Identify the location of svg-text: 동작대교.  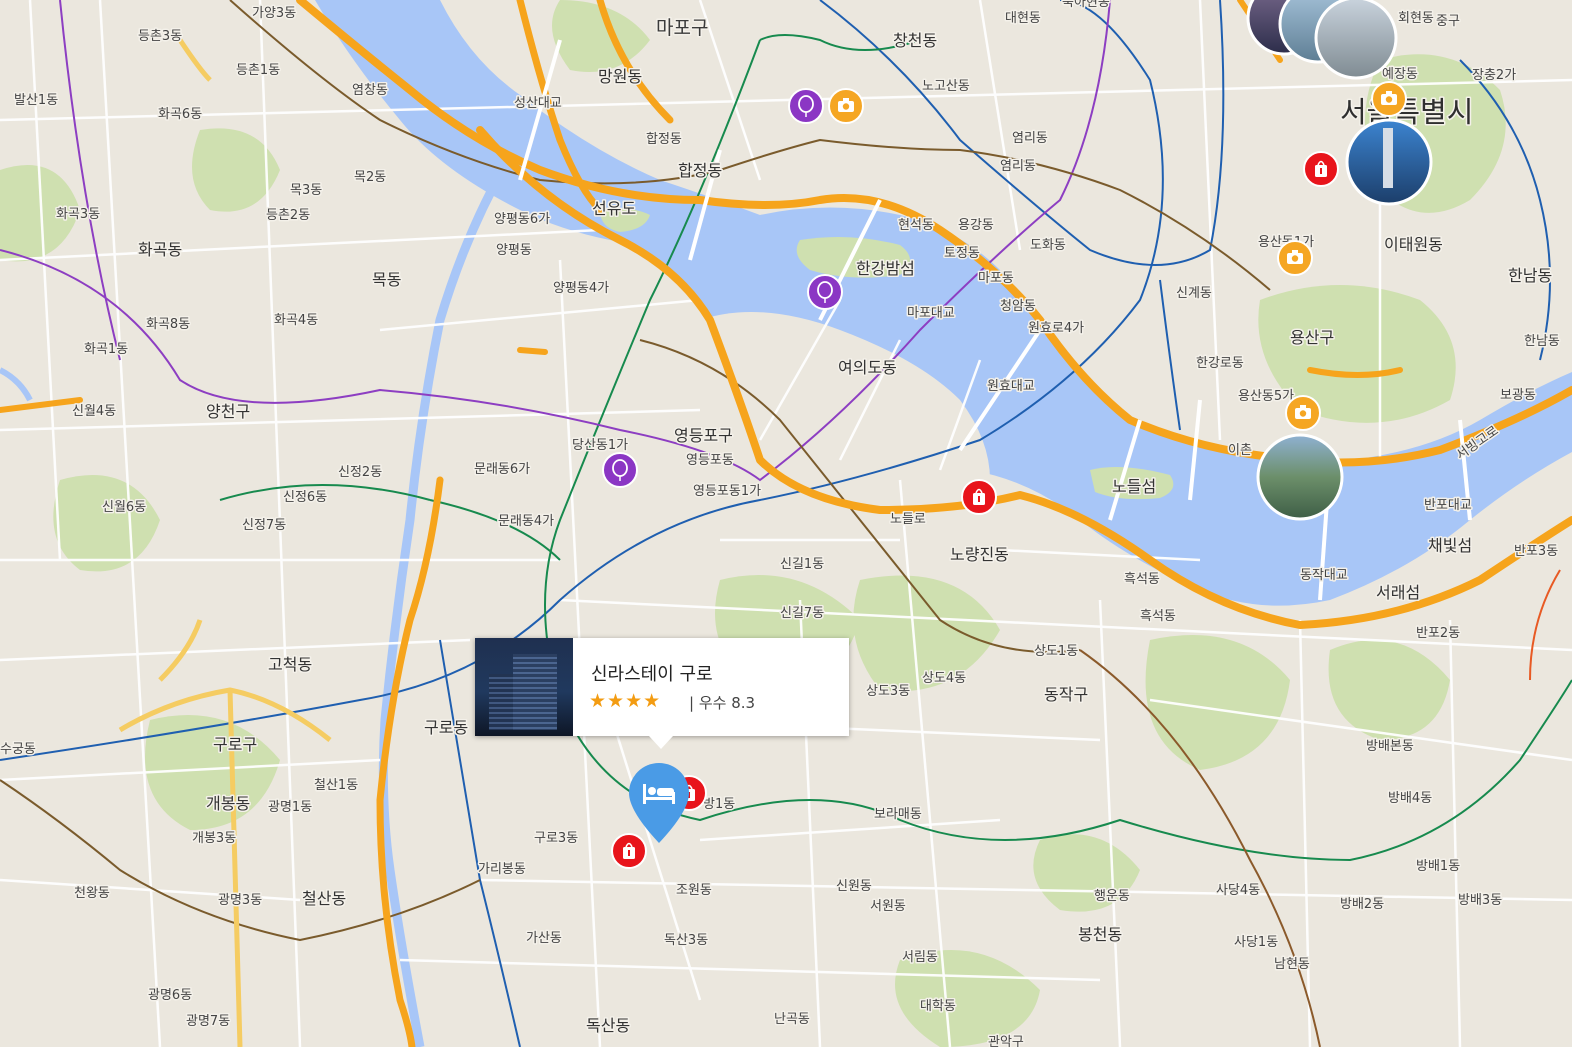
(1324, 575).